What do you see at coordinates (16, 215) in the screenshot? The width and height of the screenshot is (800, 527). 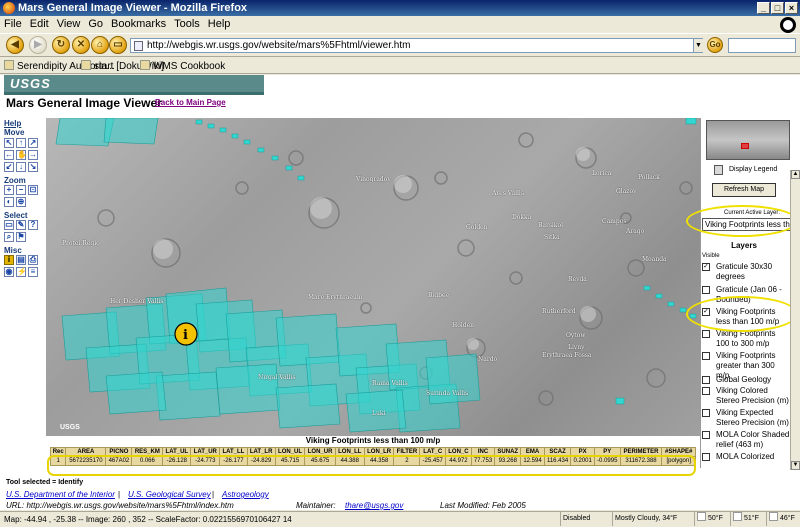 I see `select-label: Select` at bounding box center [16, 215].